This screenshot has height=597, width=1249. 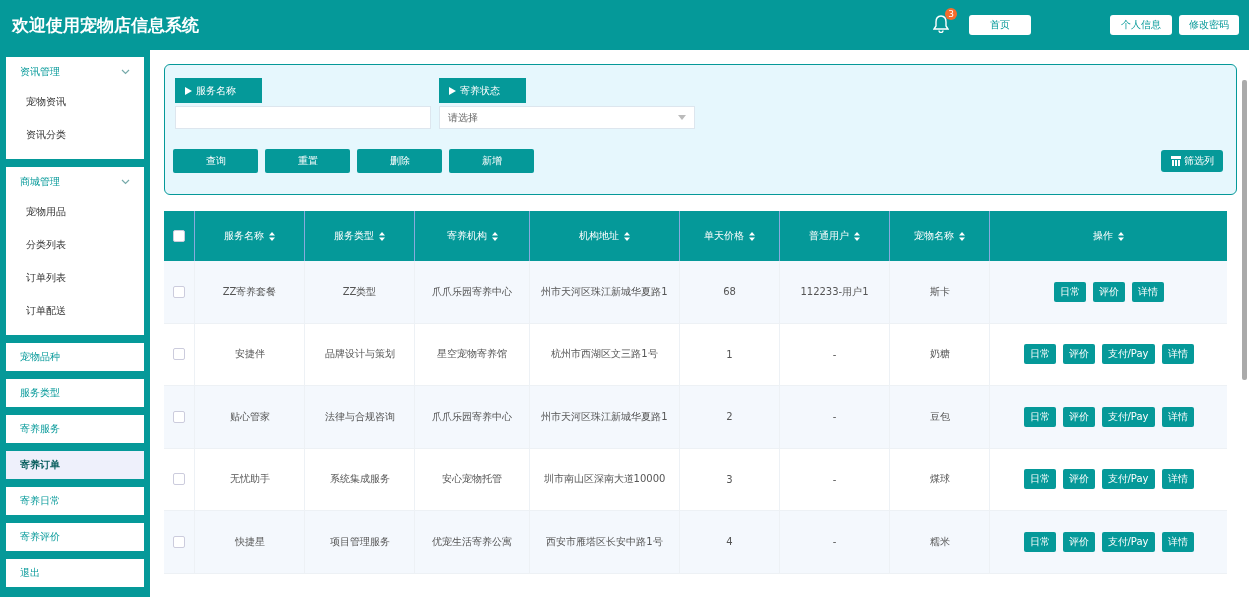 I want to click on table-cell: 3, so click(x=729, y=479).